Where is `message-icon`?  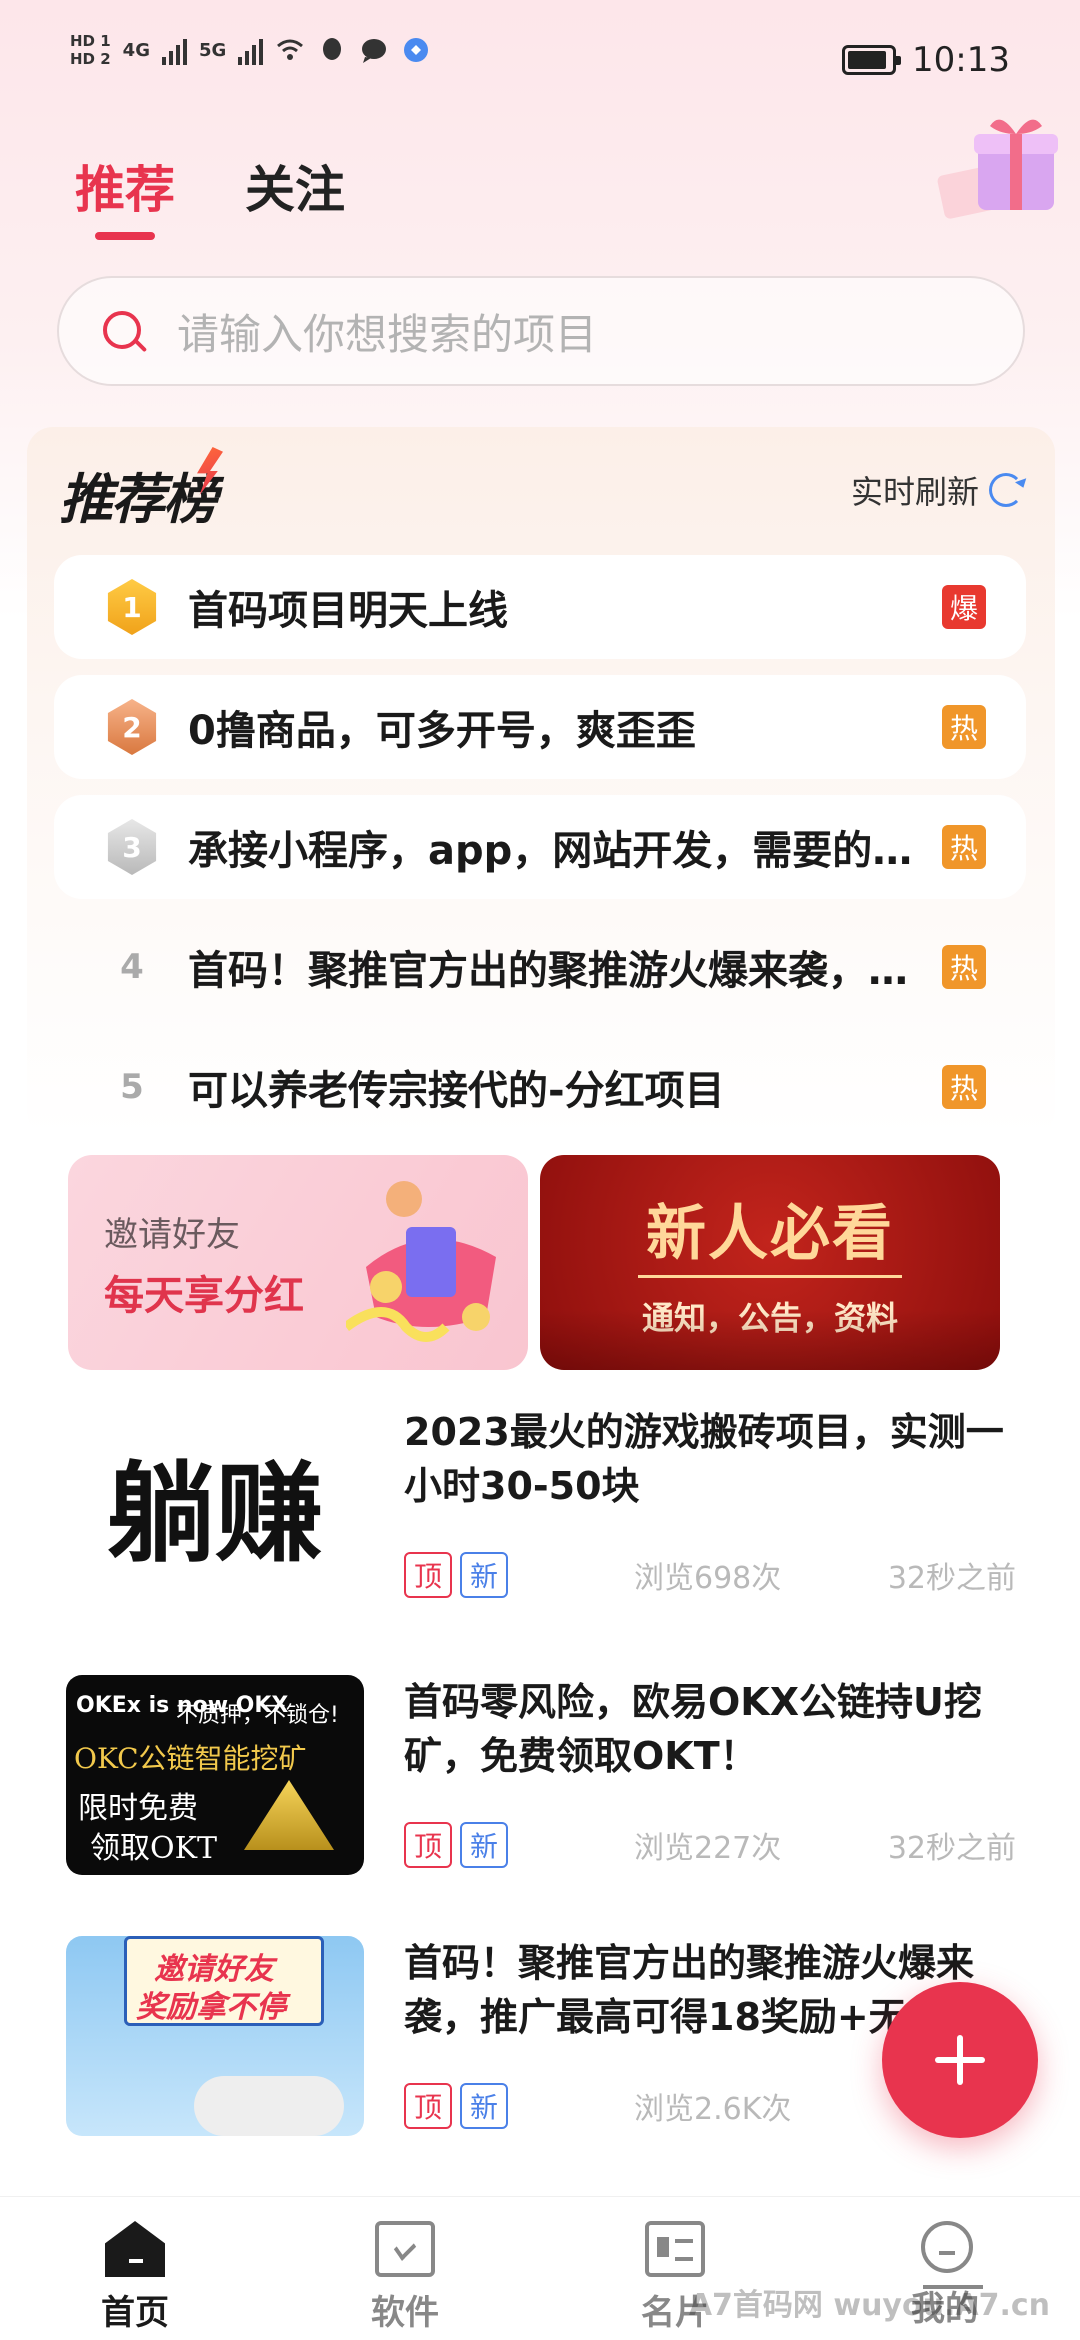
message-icon is located at coordinates (374, 51).